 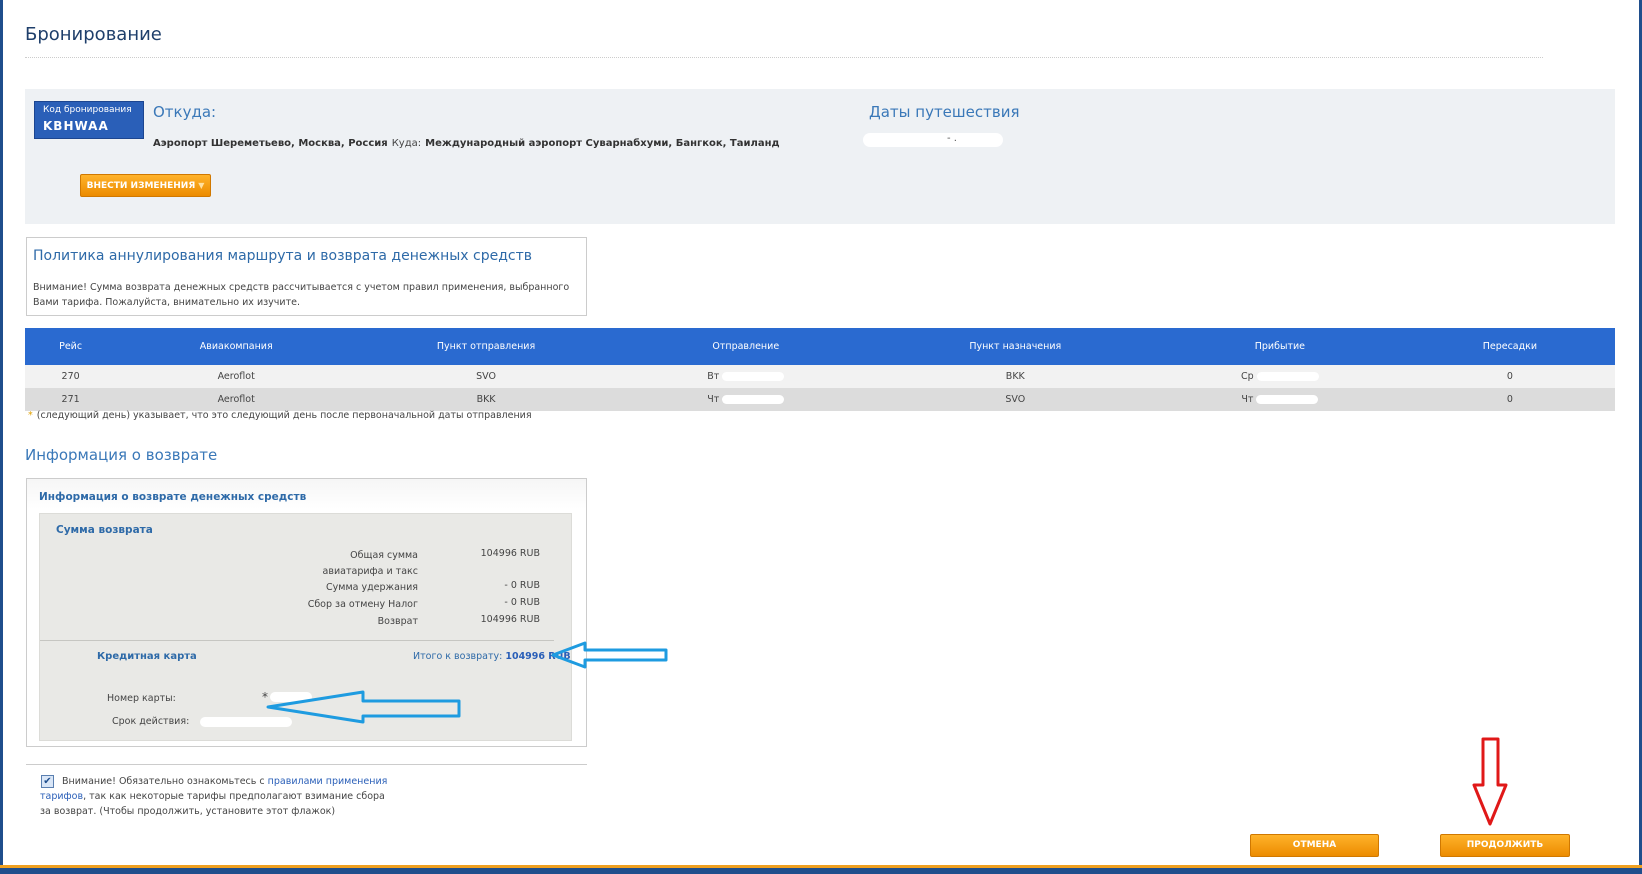 I want to click on arrow-annotation-continue, so click(x=1490, y=781).